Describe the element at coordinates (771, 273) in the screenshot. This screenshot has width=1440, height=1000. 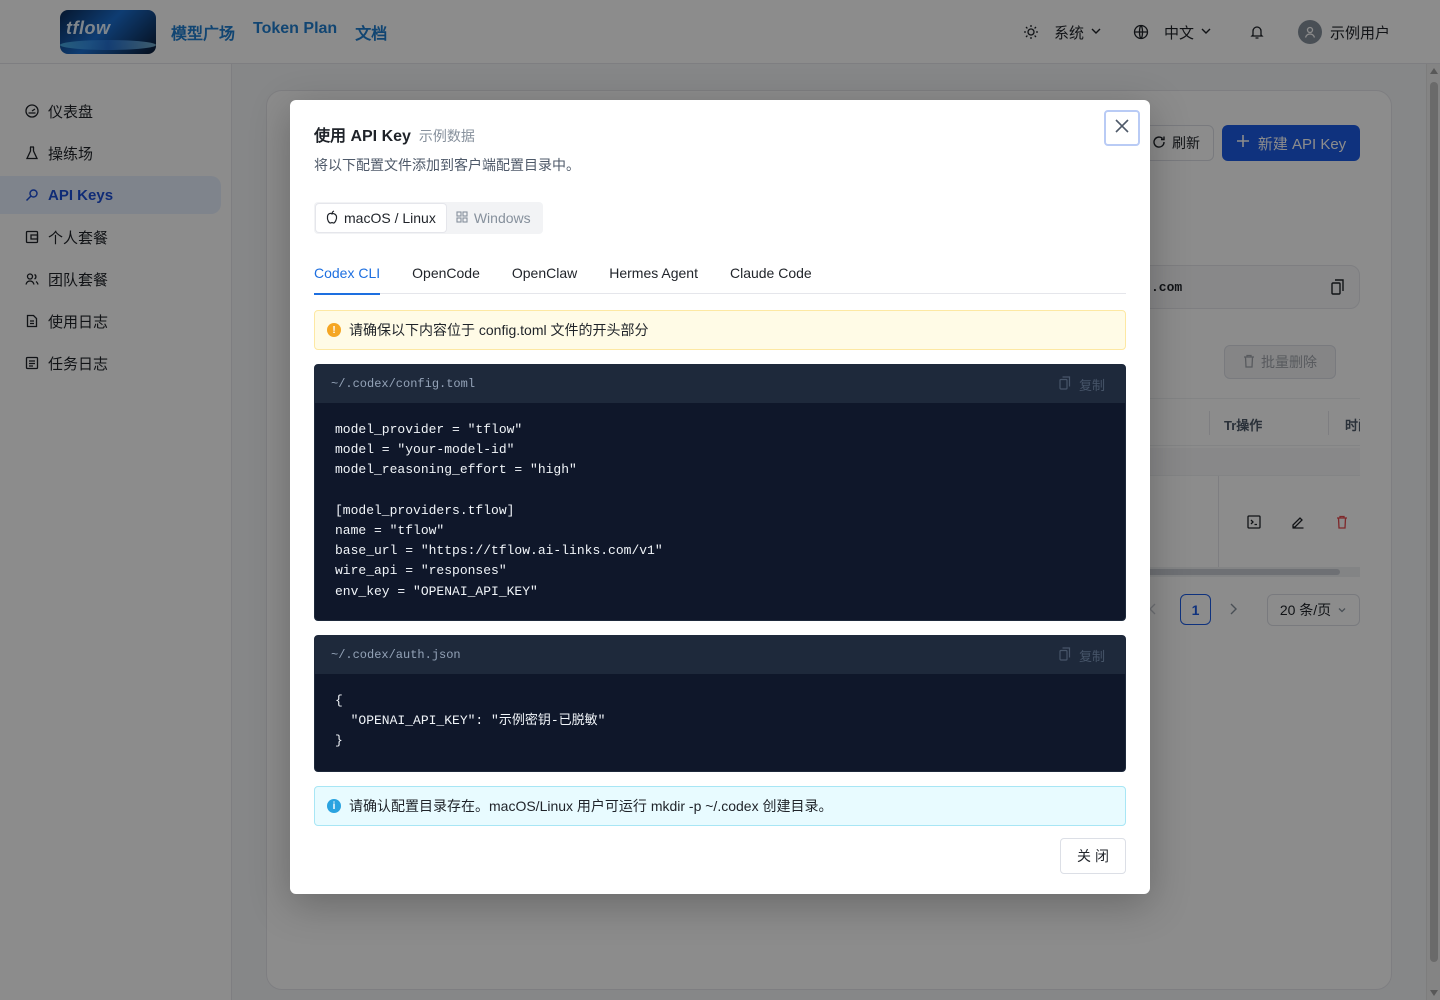
I see `tab-claude-code: Claude Code` at that location.